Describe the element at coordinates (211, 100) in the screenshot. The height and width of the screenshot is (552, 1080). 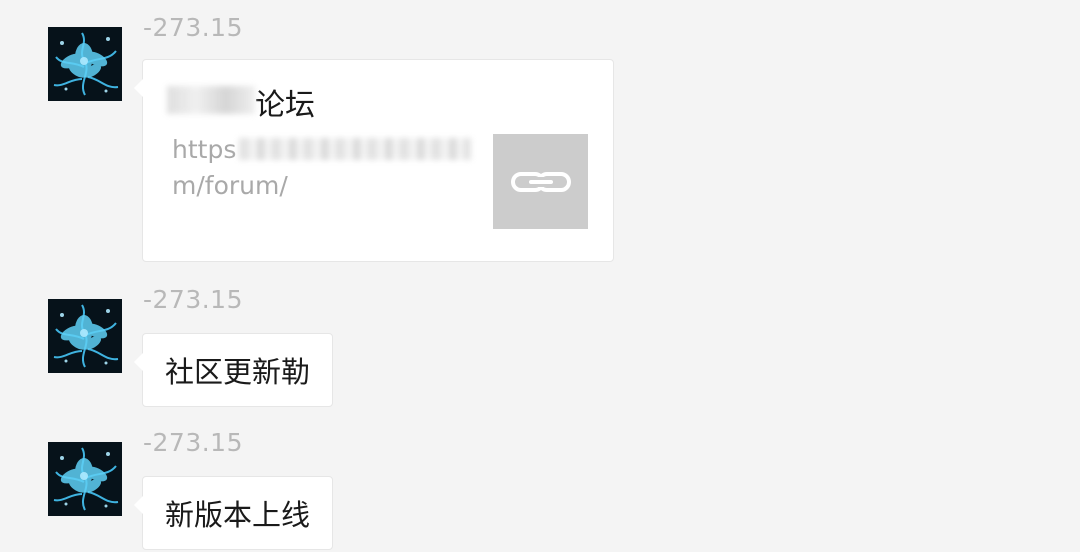
I see `blurred-redaction` at that location.